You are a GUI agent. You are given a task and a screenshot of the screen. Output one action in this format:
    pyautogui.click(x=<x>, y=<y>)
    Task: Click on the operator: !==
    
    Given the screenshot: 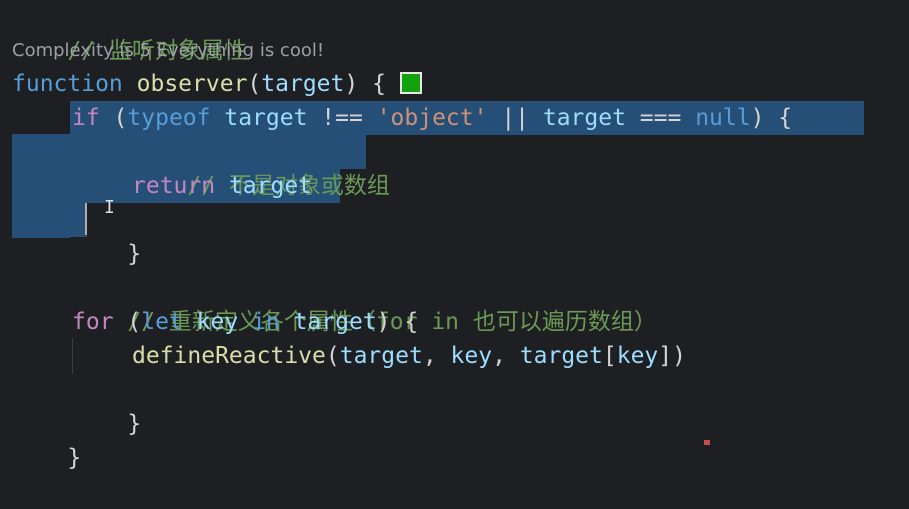 What is the action you would take?
    pyautogui.click(x=342, y=118)
    